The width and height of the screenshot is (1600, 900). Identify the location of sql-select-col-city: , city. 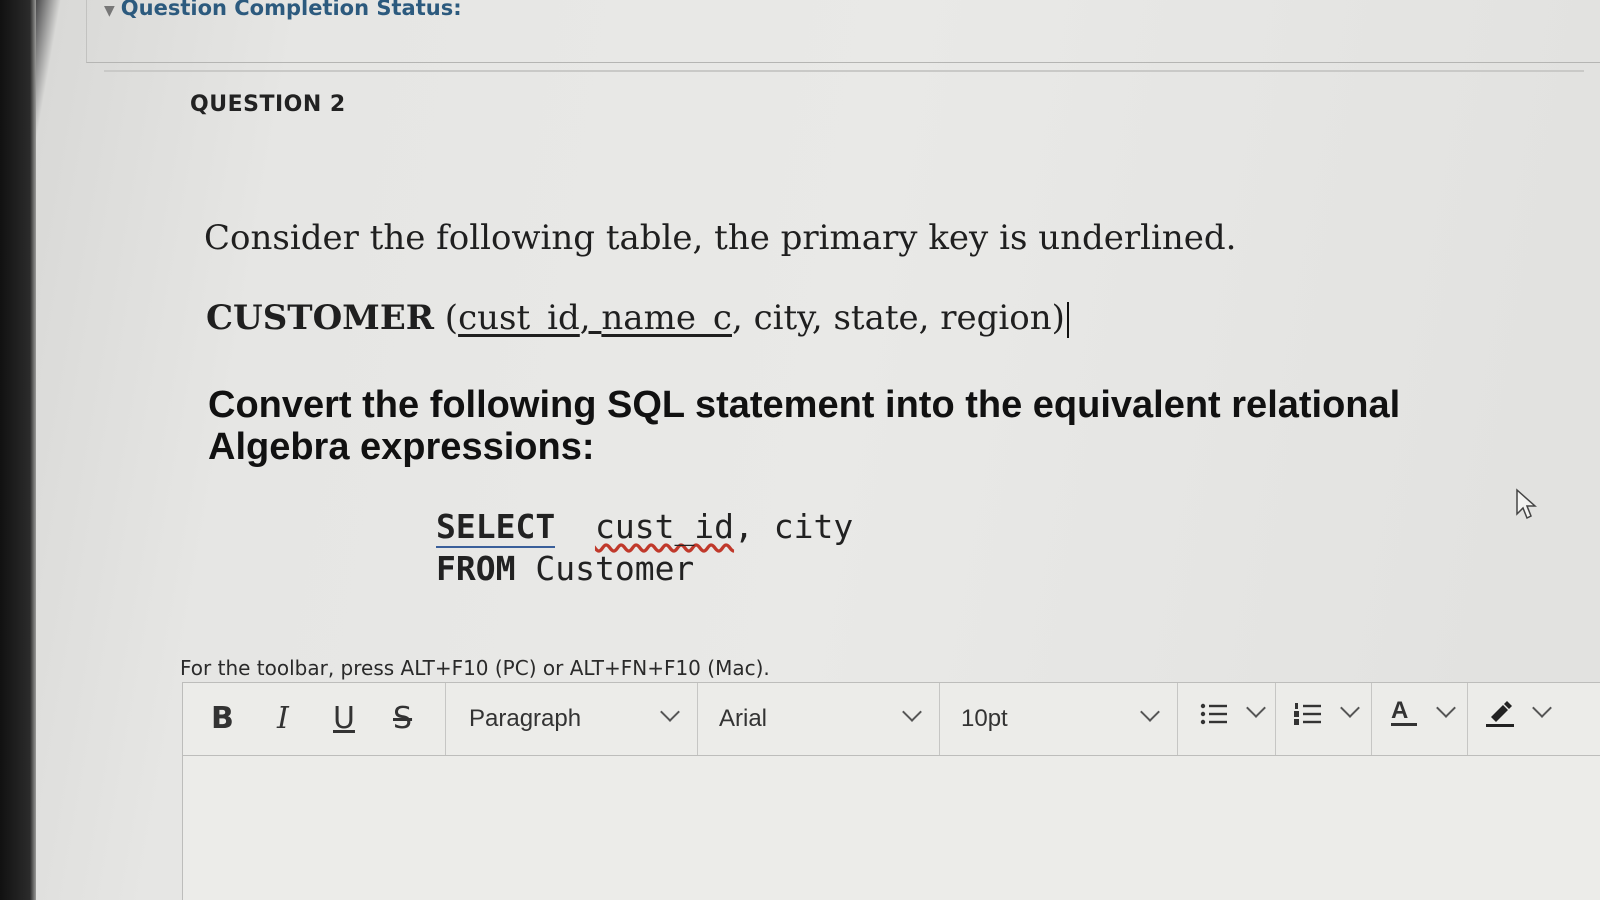
(794, 526).